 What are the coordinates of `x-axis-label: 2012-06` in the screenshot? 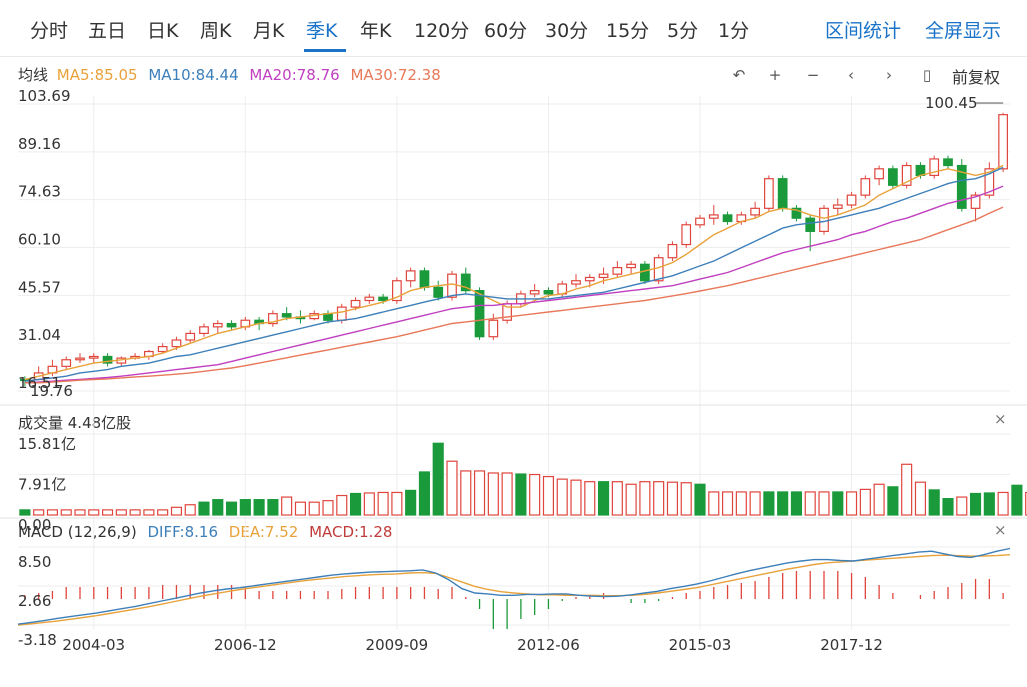 It's located at (548, 645).